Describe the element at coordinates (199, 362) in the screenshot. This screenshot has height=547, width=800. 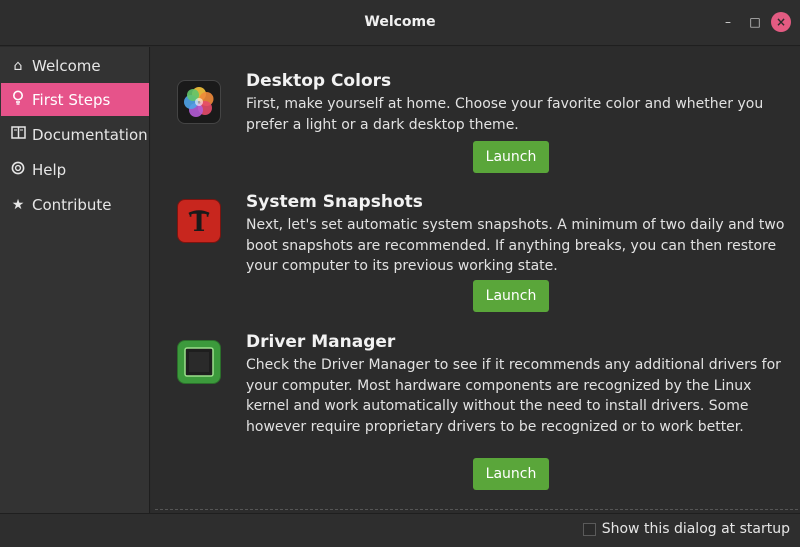
I see `chip-icon` at that location.